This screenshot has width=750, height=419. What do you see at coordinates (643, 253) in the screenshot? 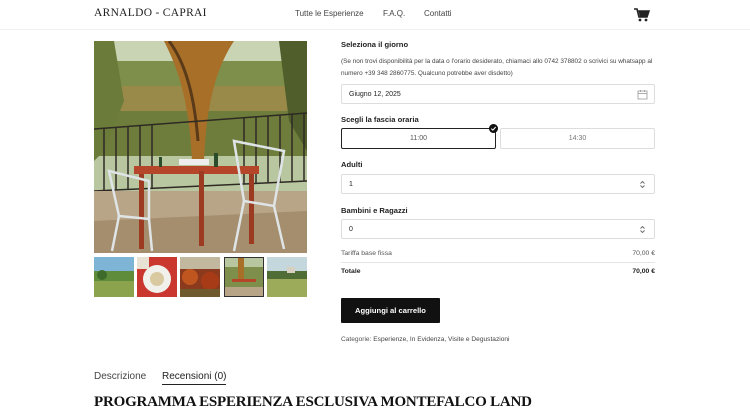
I see `base-fee-value: 70,00 €` at bounding box center [643, 253].